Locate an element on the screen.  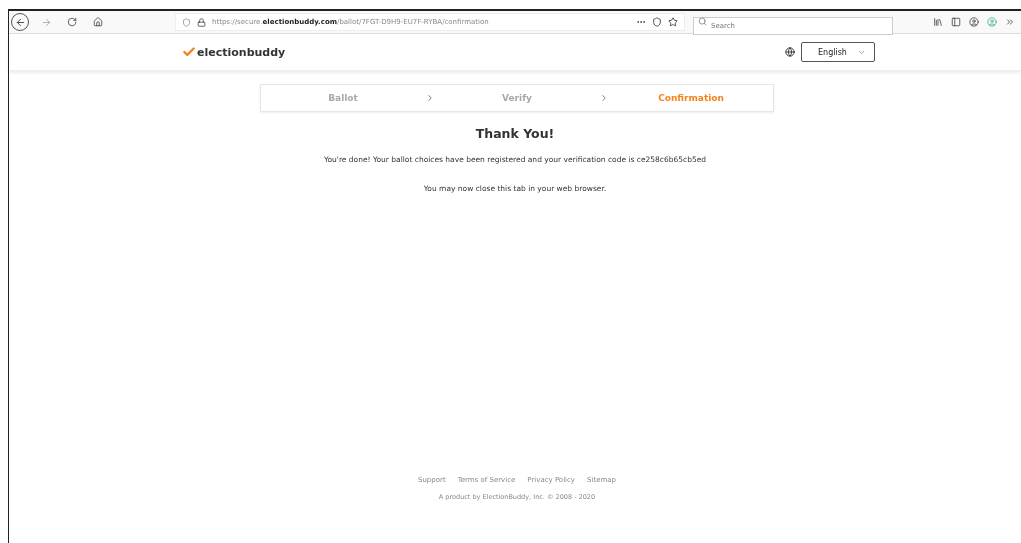
step-label: Verify is located at coordinates (517, 98).